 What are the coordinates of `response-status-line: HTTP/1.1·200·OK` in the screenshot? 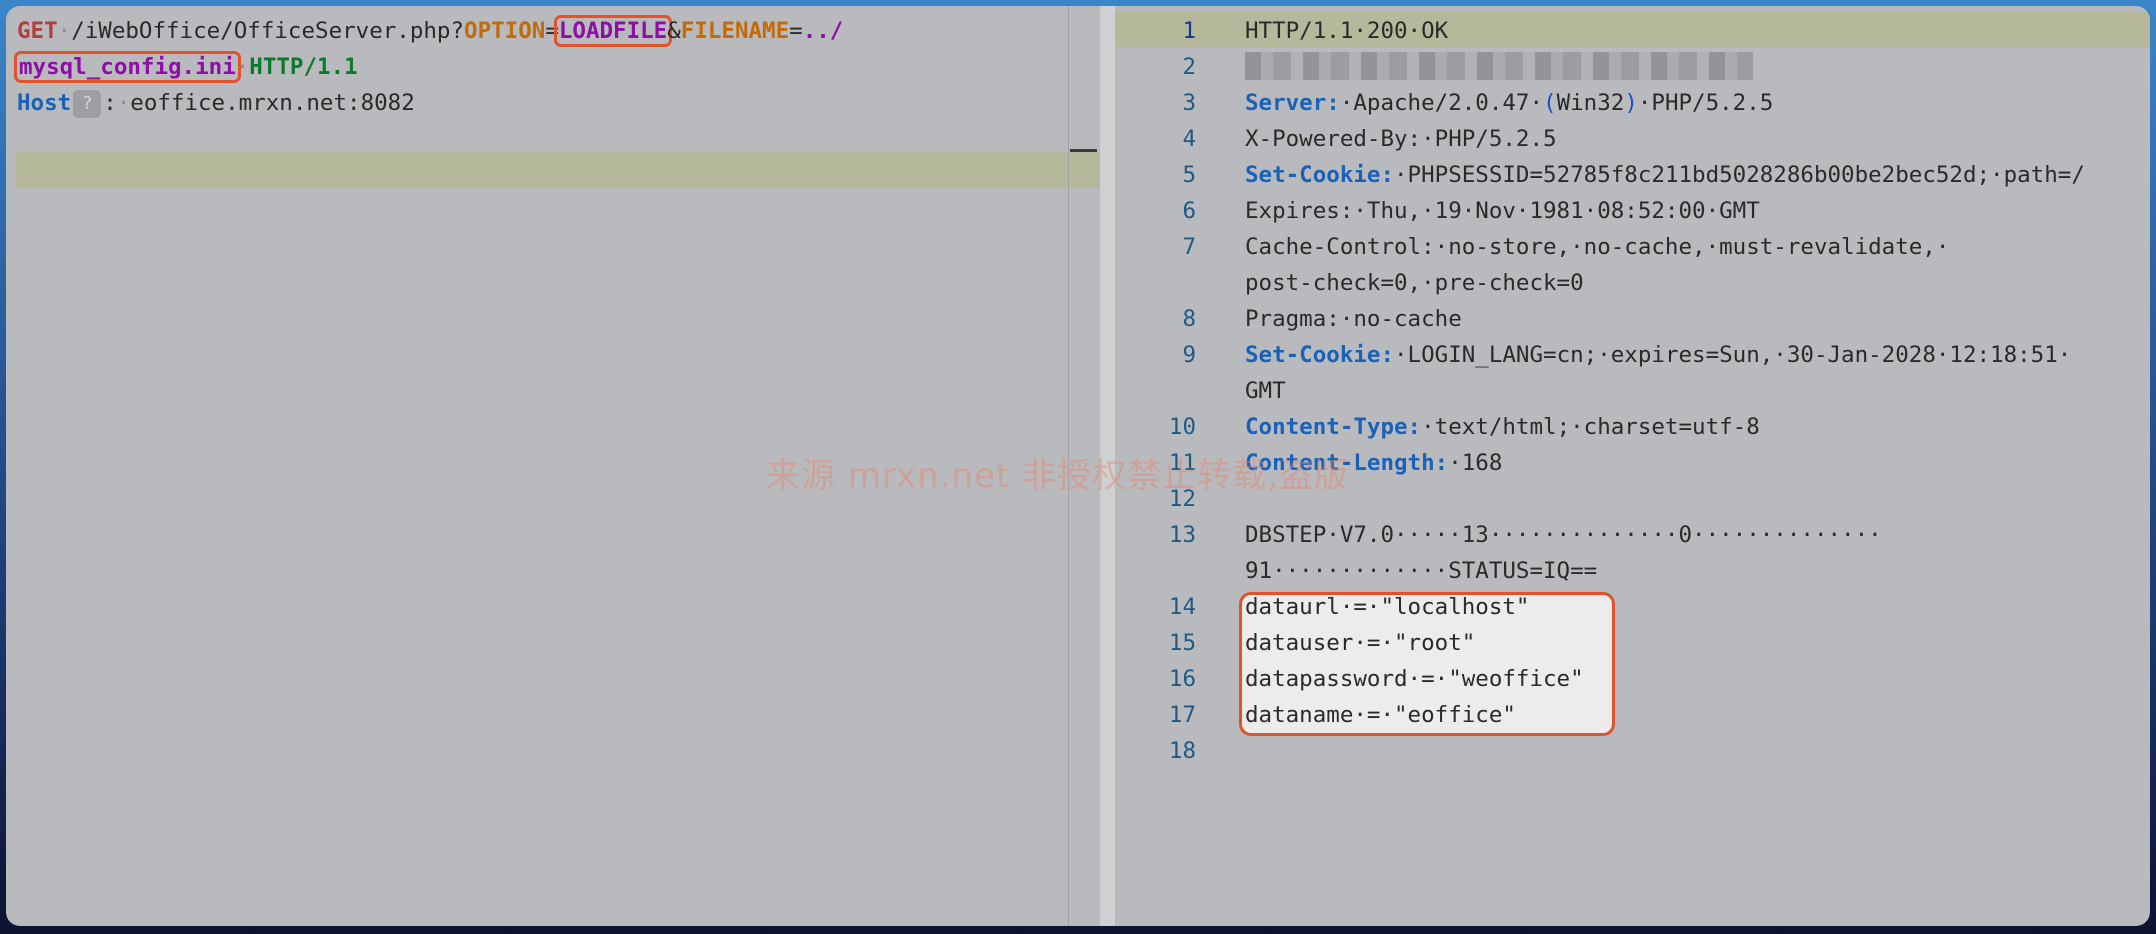 It's located at (1346, 31).